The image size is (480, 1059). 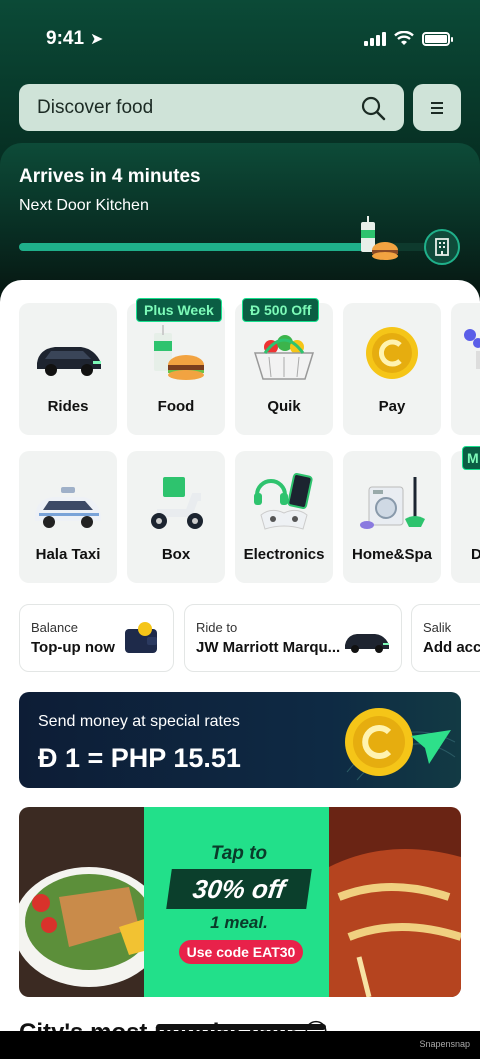 I want to click on electronics-icon, so click(x=283, y=501).